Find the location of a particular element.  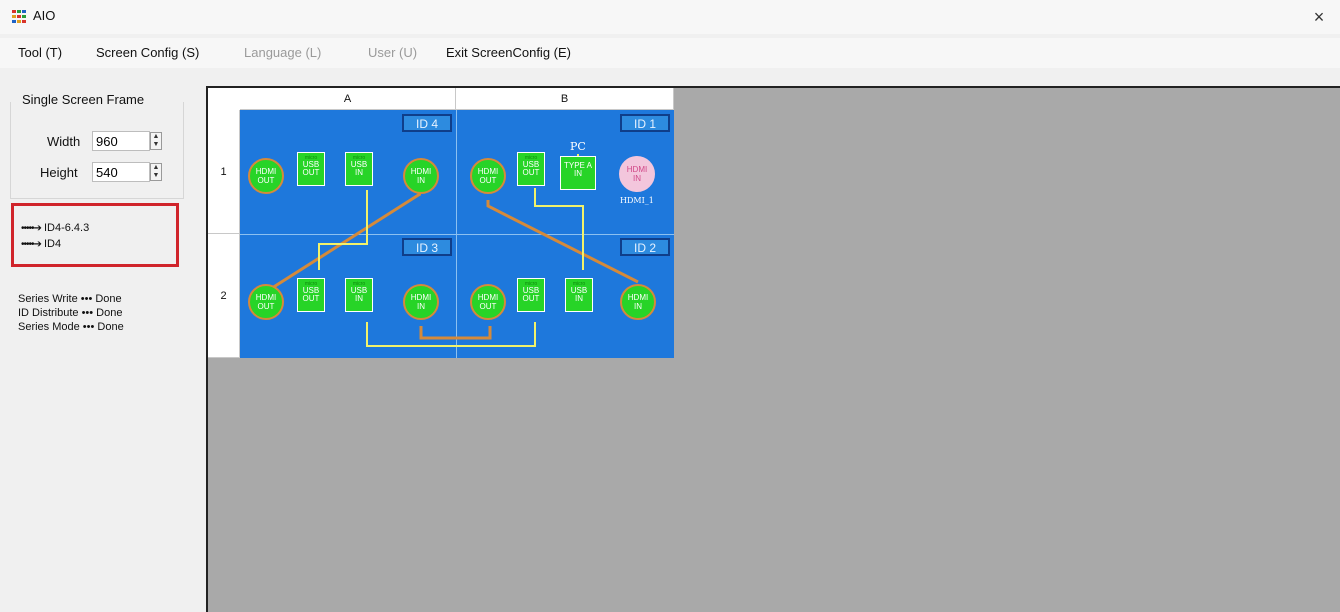

close-icon: × is located at coordinates (1319, 17).